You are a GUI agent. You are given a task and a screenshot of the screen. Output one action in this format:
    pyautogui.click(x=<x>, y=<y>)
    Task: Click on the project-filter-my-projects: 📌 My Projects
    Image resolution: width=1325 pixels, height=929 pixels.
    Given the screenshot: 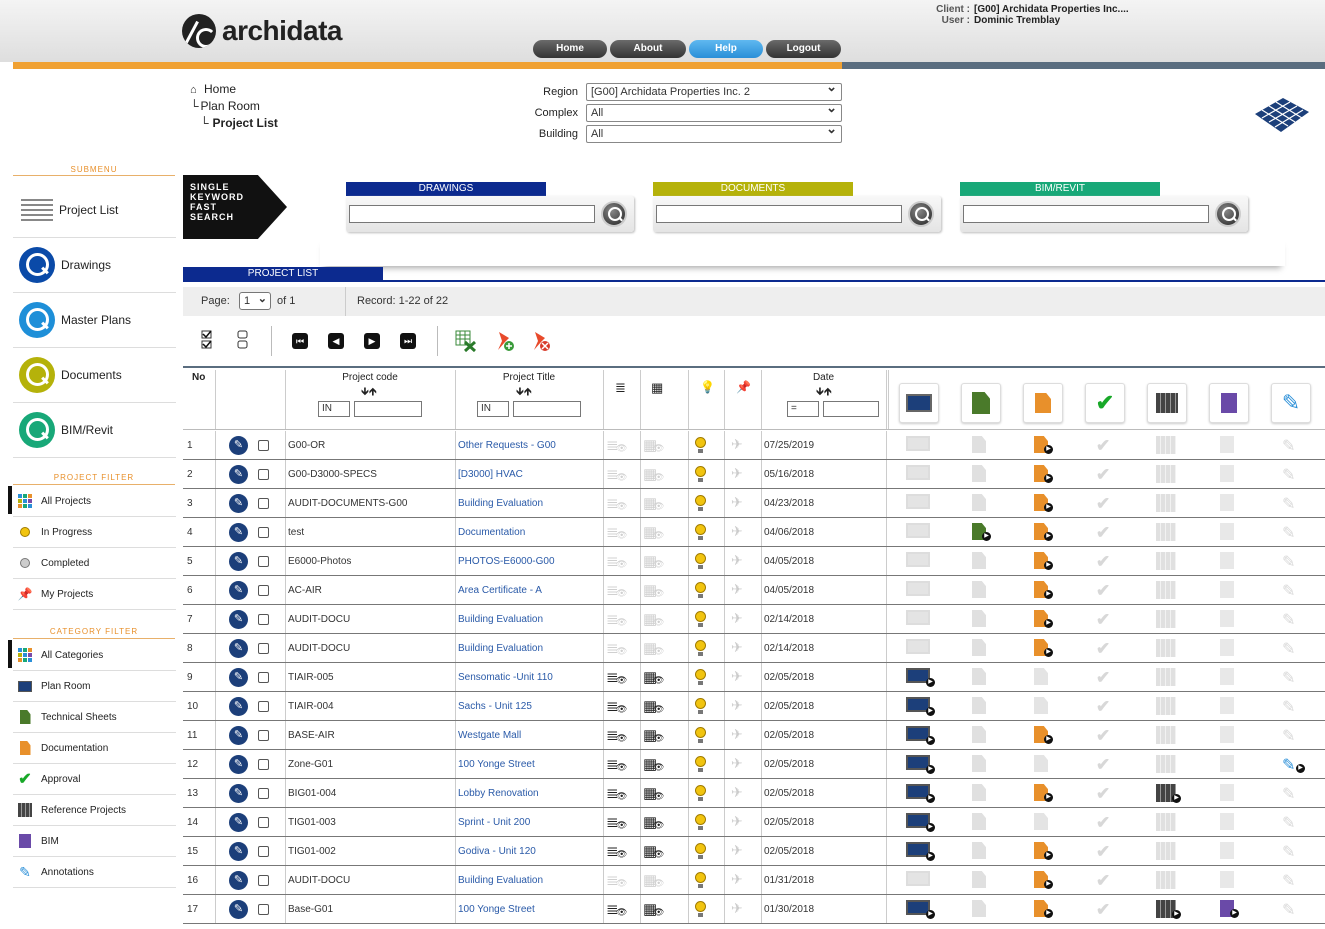 What is the action you would take?
    pyautogui.click(x=94, y=594)
    